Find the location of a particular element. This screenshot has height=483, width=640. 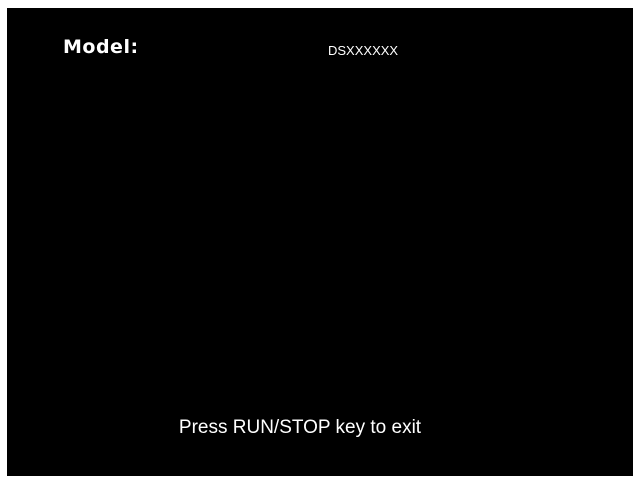

model-label: Model: is located at coordinates (101, 47).